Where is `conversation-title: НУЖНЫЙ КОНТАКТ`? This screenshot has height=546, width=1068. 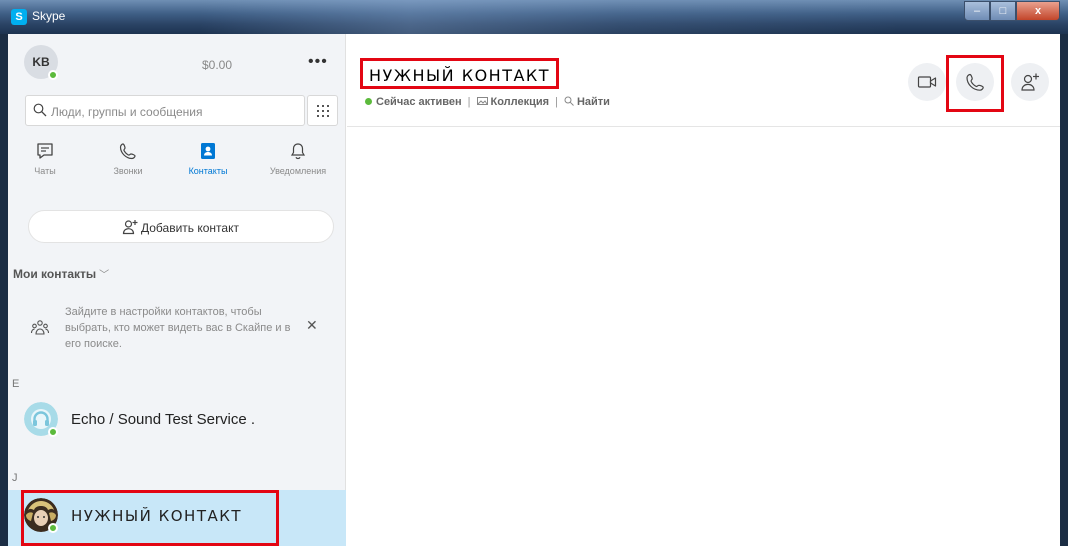
conversation-title: НУЖНЫЙ КОНТАКТ is located at coordinates (460, 73).